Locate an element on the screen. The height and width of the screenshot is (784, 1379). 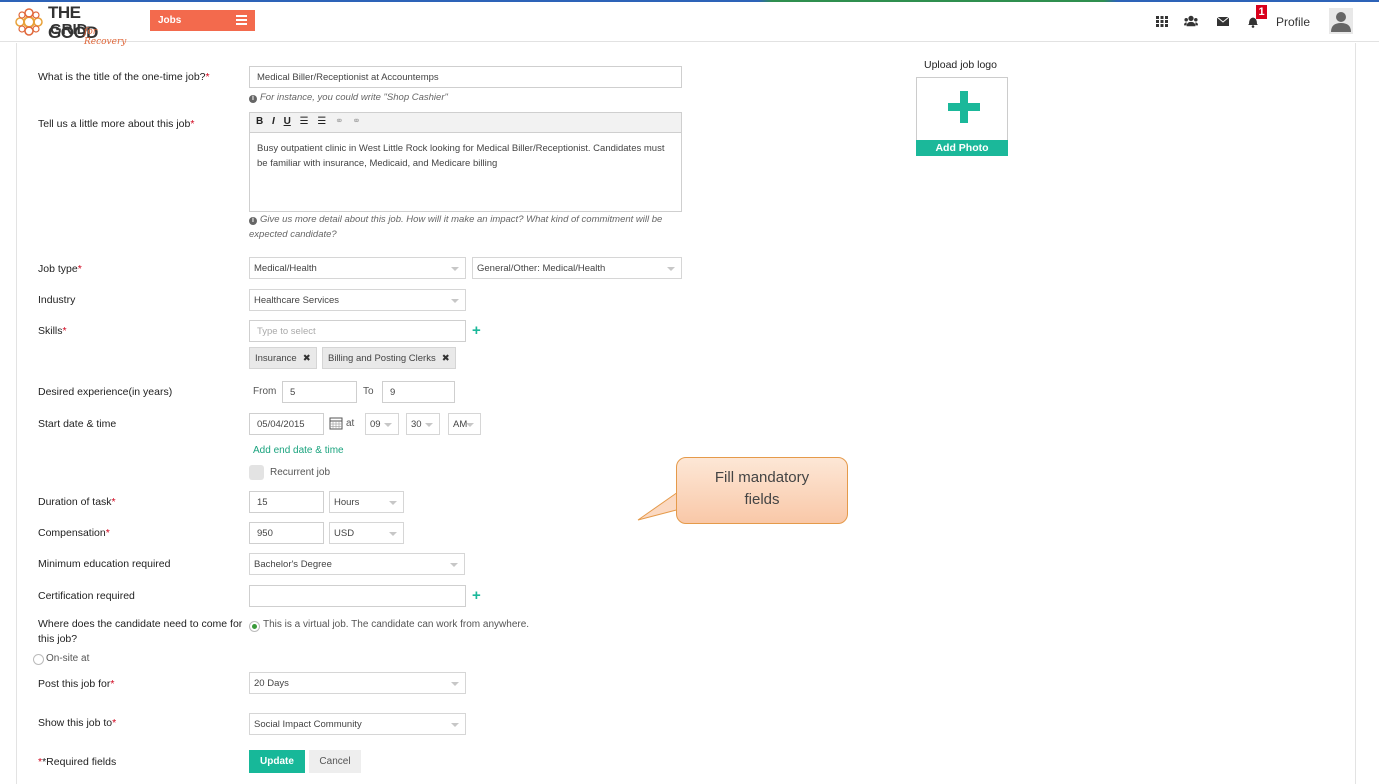
required-note-text: *Required fields is located at coordinates (79, 762).